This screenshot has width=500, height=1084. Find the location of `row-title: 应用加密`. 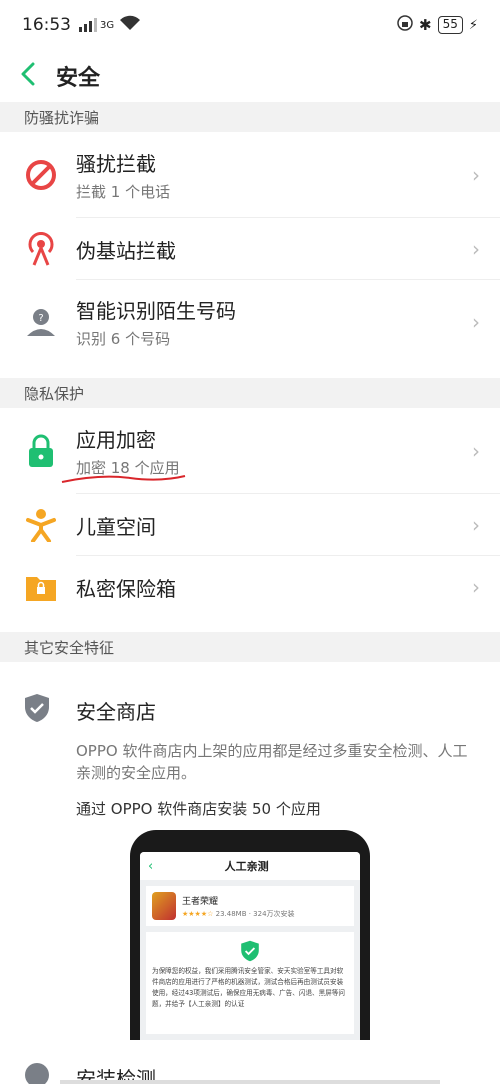

row-title: 应用加密 is located at coordinates (116, 440).